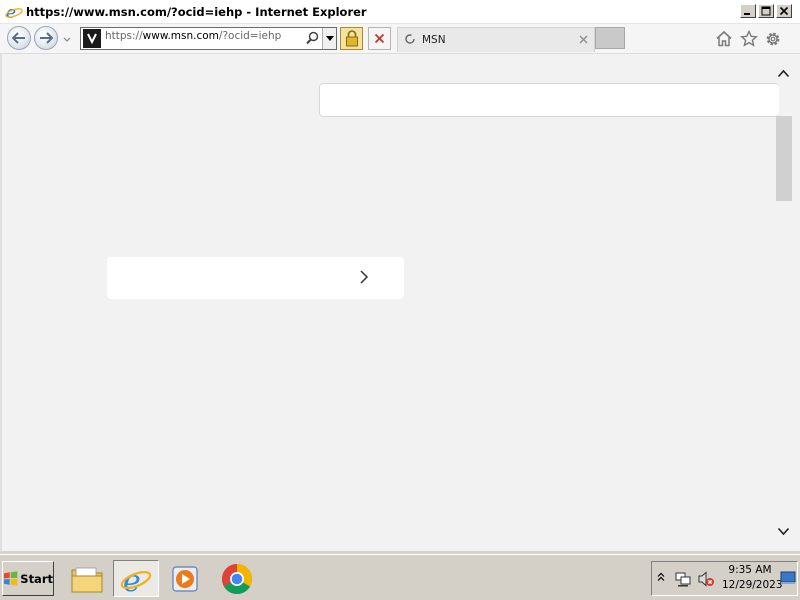  Describe the element at coordinates (748, 11) in the screenshot. I see `minimize-button` at that location.